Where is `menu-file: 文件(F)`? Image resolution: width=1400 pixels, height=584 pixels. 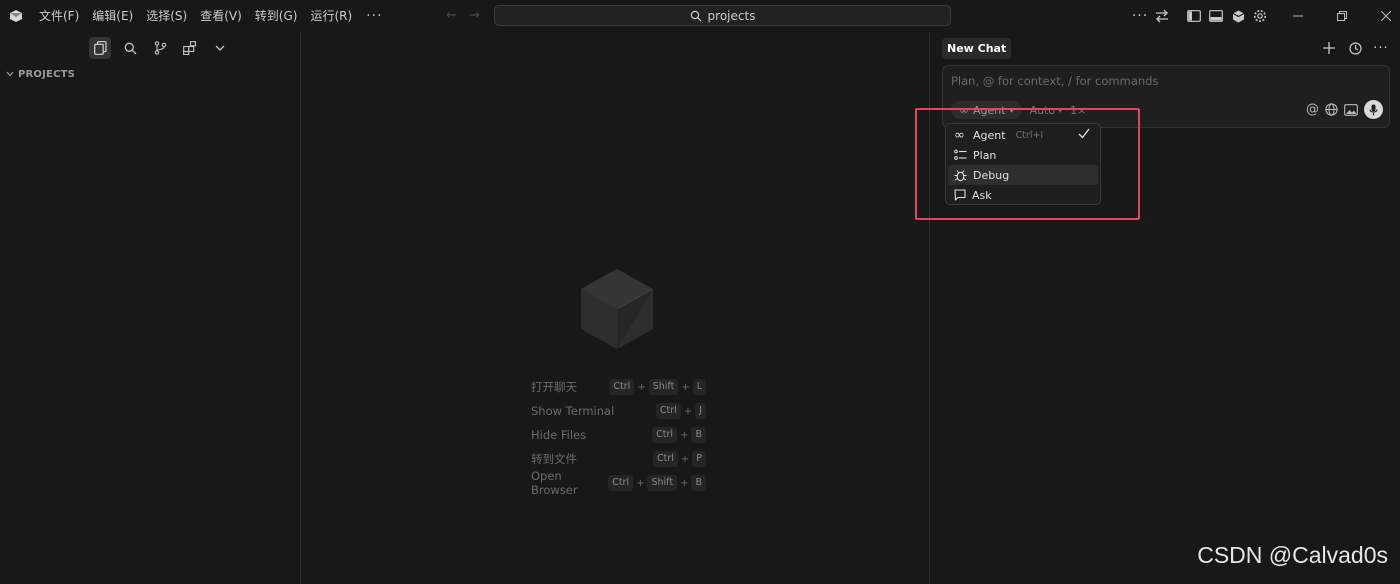
menu-file: 文件(F) is located at coordinates (58, 16).